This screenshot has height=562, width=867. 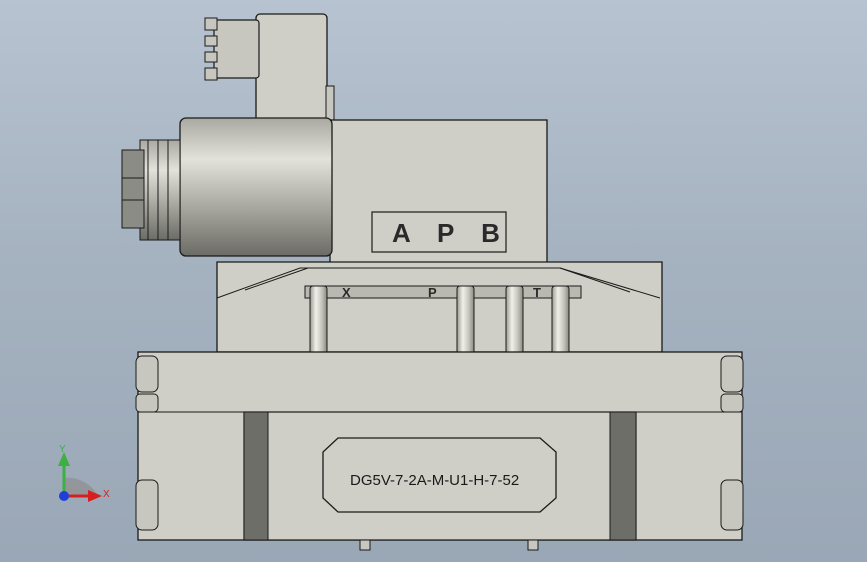 What do you see at coordinates (64, 496) in the screenshot?
I see `z-axis-dot` at bounding box center [64, 496].